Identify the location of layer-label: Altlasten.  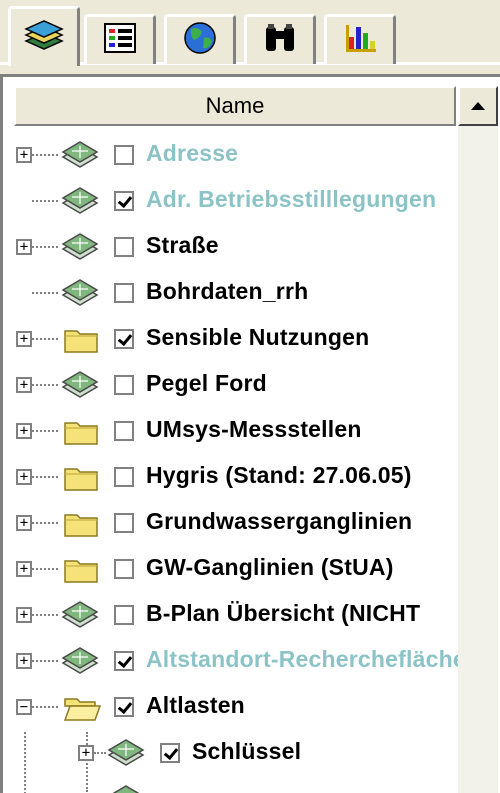
(195, 705).